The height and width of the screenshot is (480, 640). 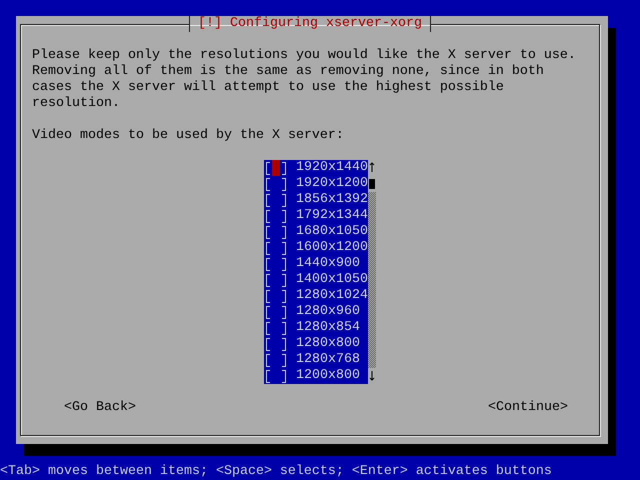 What do you see at coordinates (332, 248) in the screenshot?
I see `mode-label: 1600x1200` at bounding box center [332, 248].